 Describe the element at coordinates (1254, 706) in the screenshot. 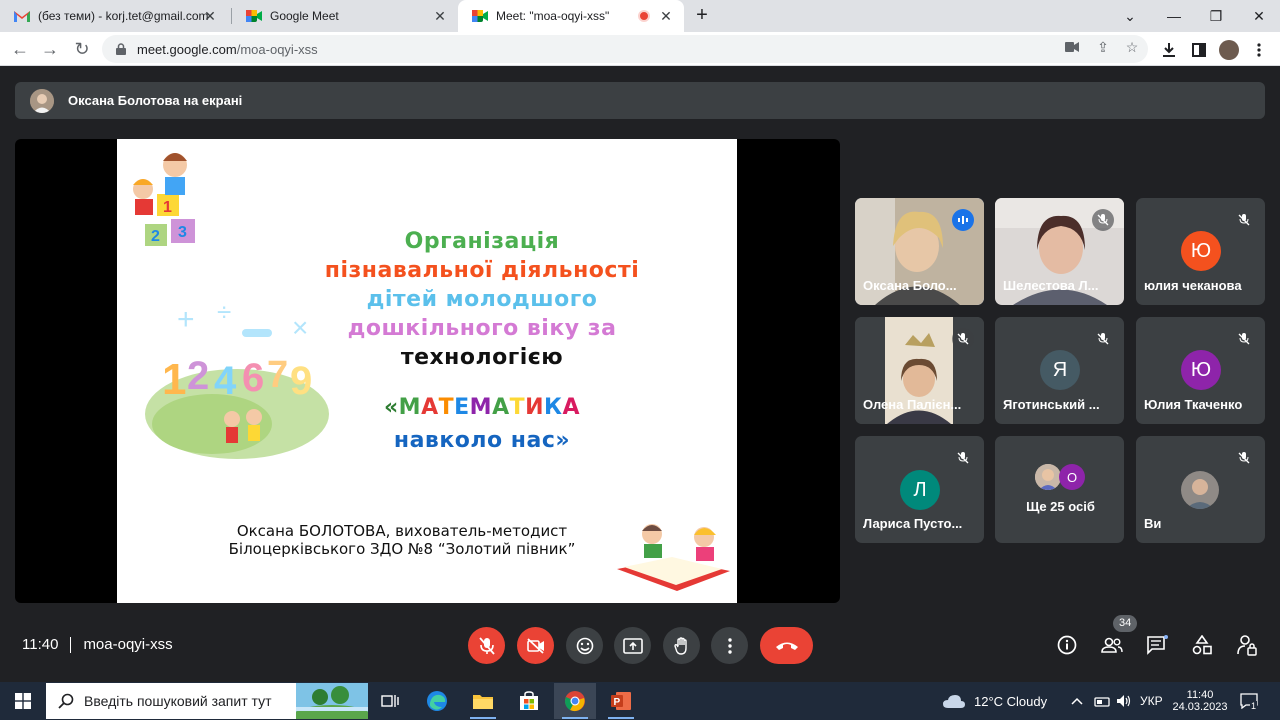

I see `notification-count: 1` at that location.